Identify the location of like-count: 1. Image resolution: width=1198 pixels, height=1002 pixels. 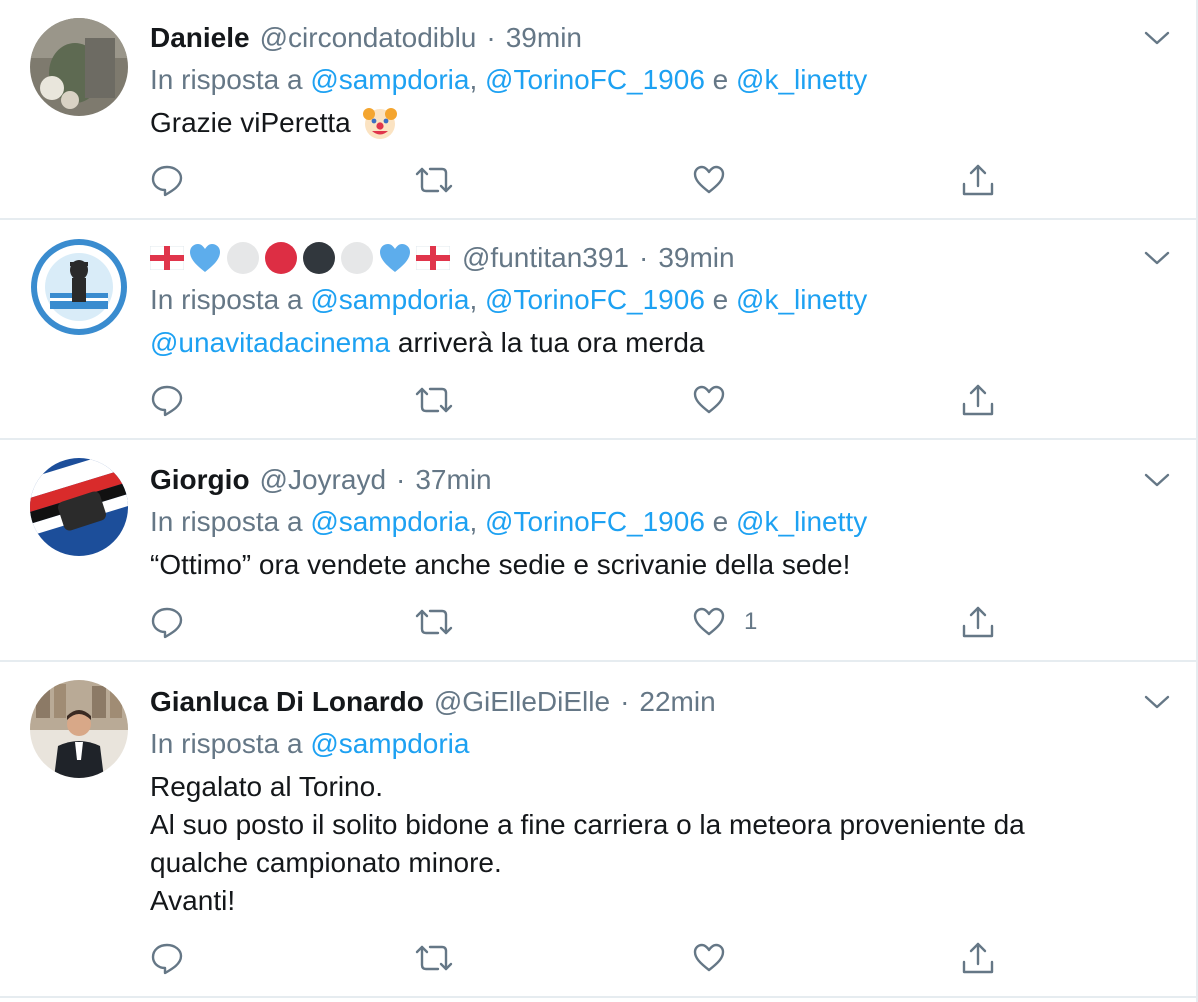
(751, 621).